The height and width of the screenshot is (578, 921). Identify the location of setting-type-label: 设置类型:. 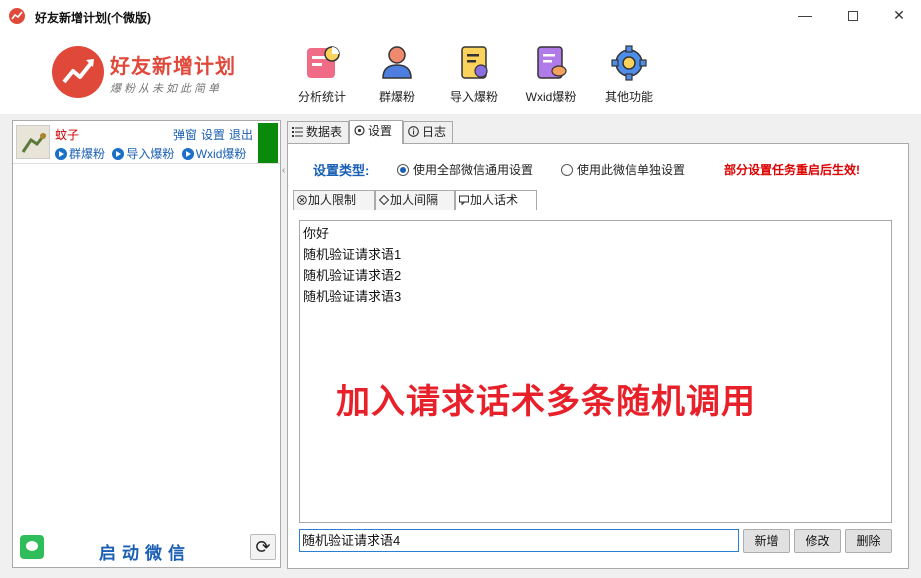
(341, 170).